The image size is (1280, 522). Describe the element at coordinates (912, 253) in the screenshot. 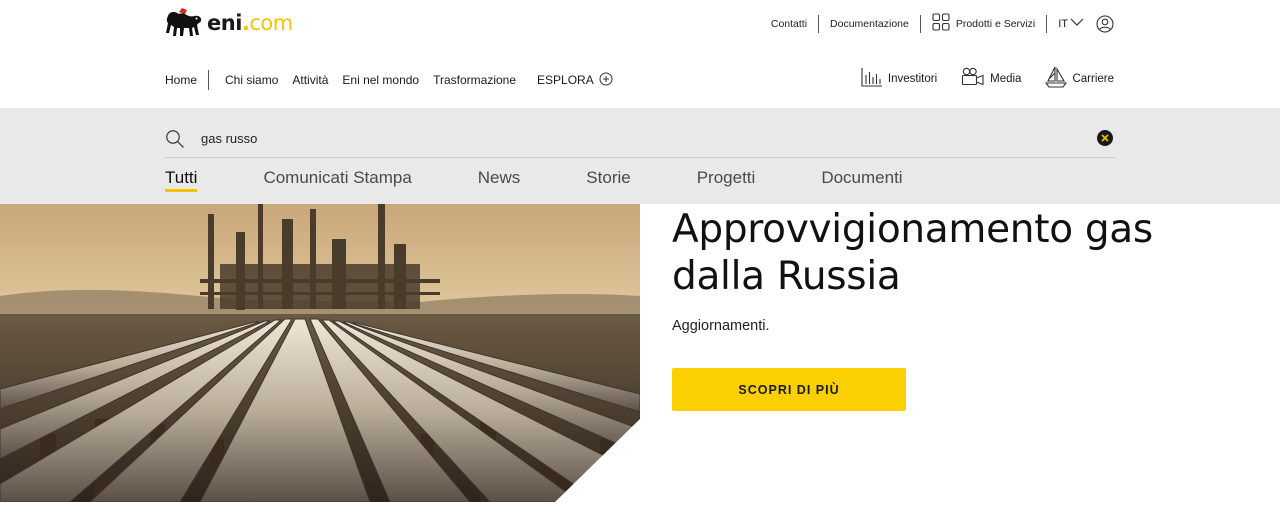

I see `hero-title: Approvvigionamento gas dalla Russia` at that location.